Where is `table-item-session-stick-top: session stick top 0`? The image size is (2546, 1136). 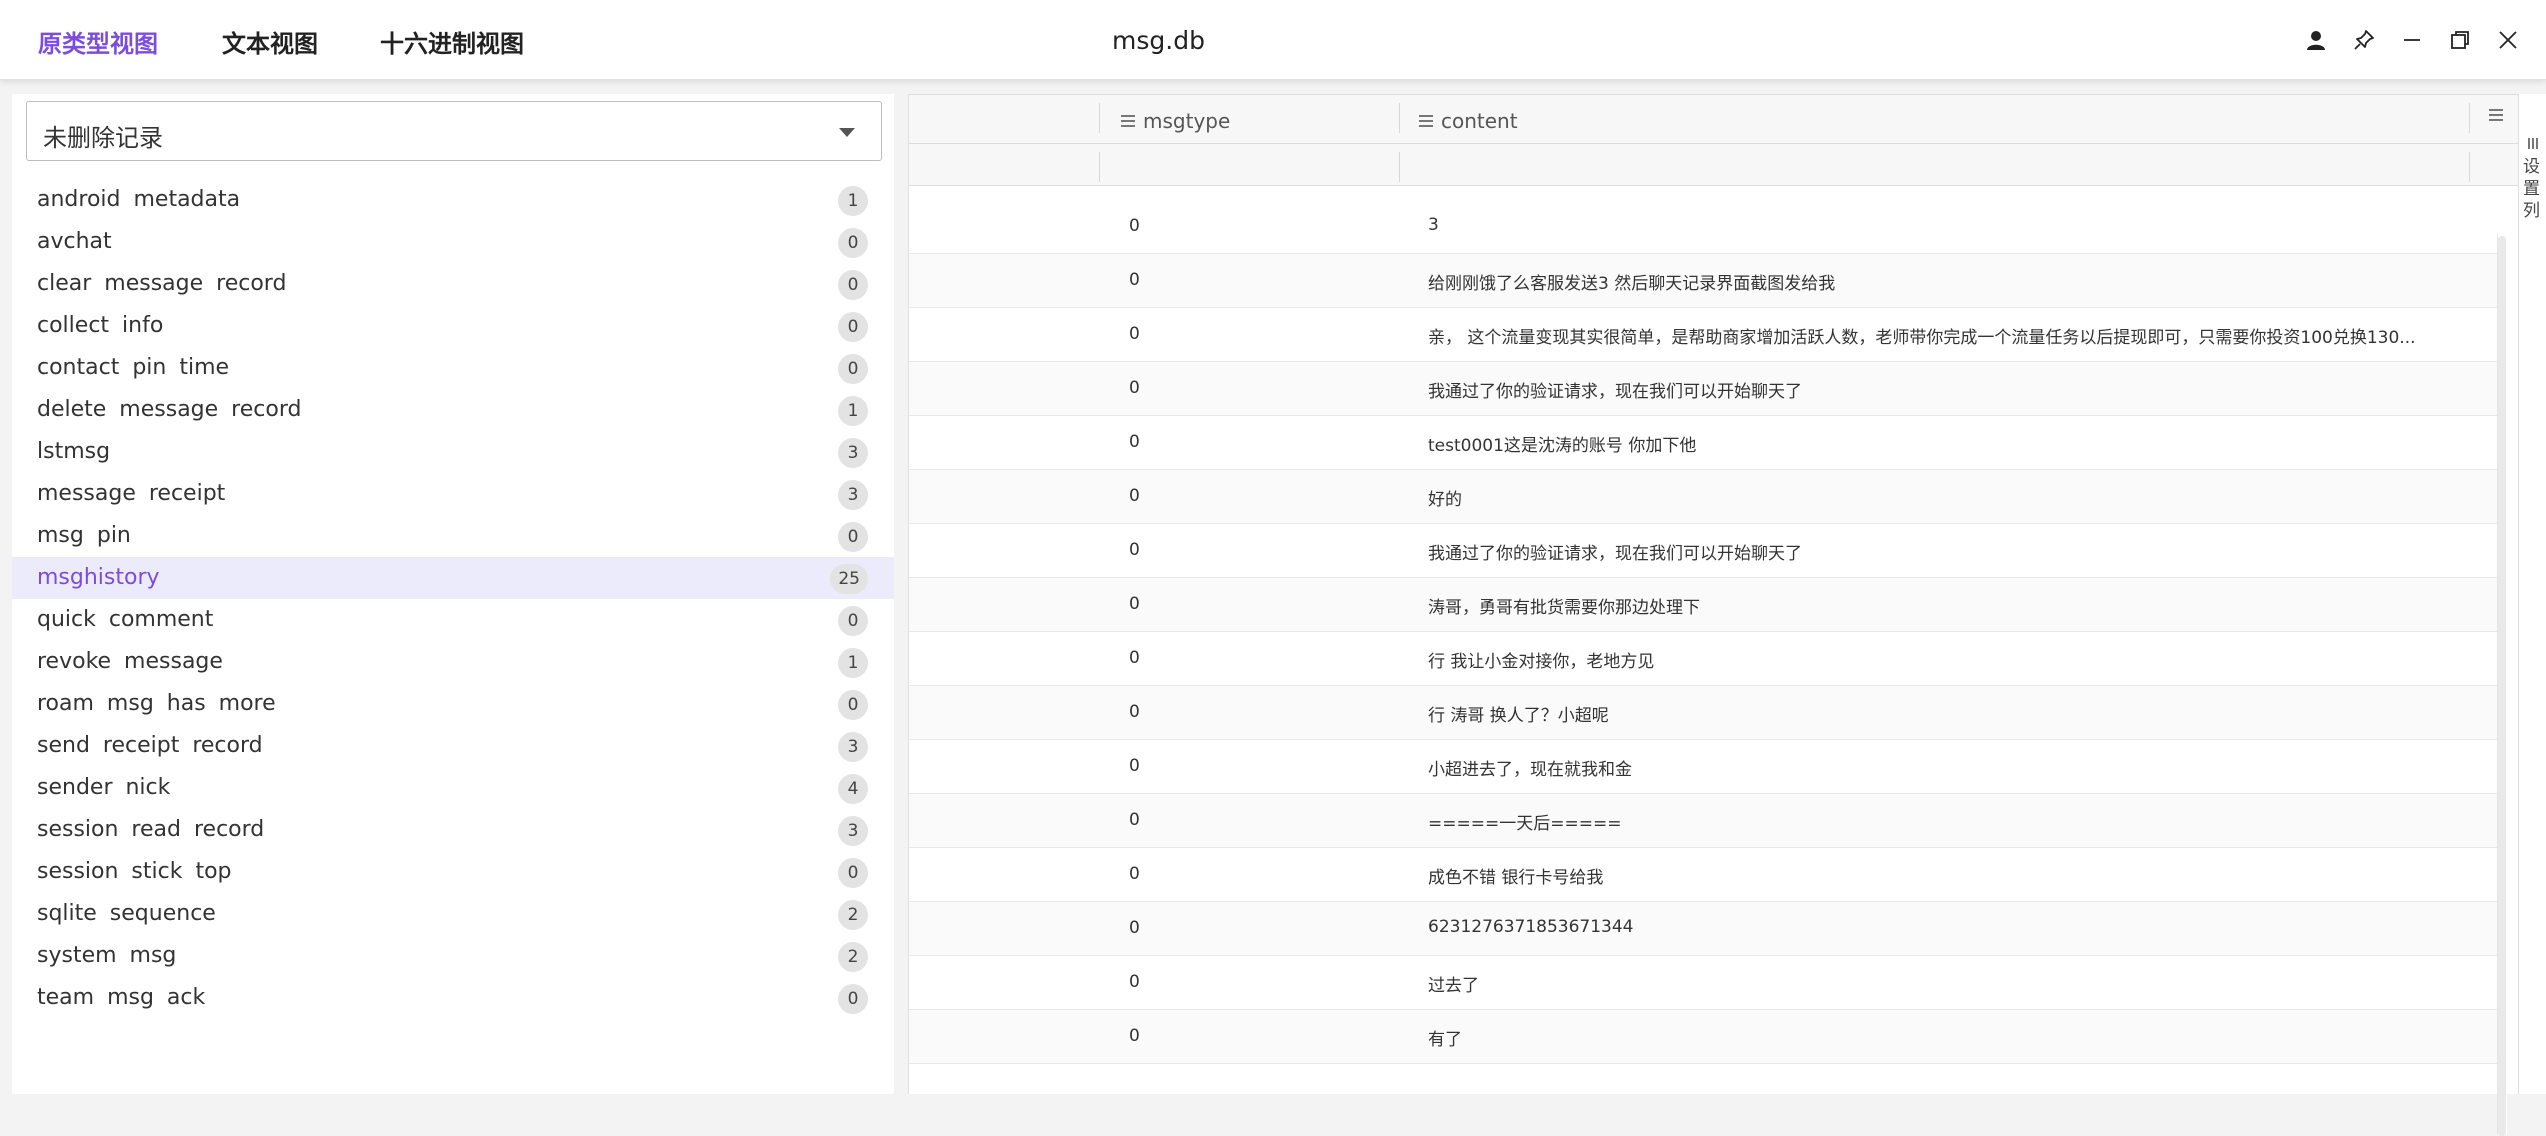
table-item-session-stick-top: session stick top 0 is located at coordinates (453, 872).